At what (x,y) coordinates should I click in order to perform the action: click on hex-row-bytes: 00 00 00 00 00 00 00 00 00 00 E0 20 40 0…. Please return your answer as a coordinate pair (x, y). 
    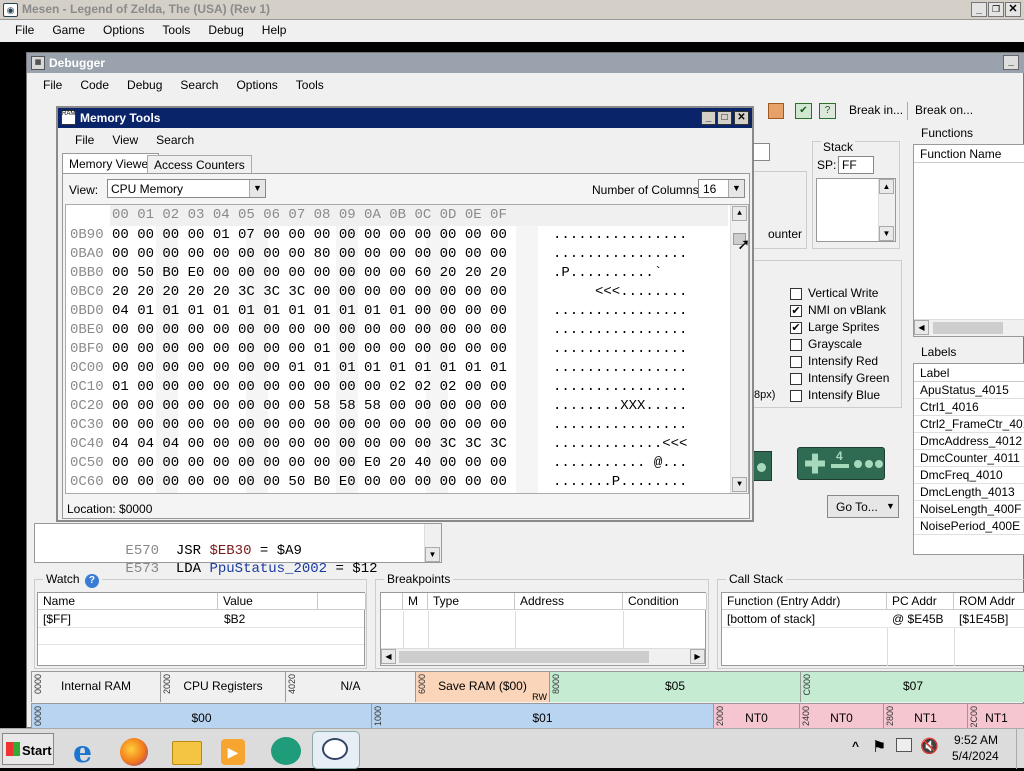
    Looking at the image, I should click on (309, 463).